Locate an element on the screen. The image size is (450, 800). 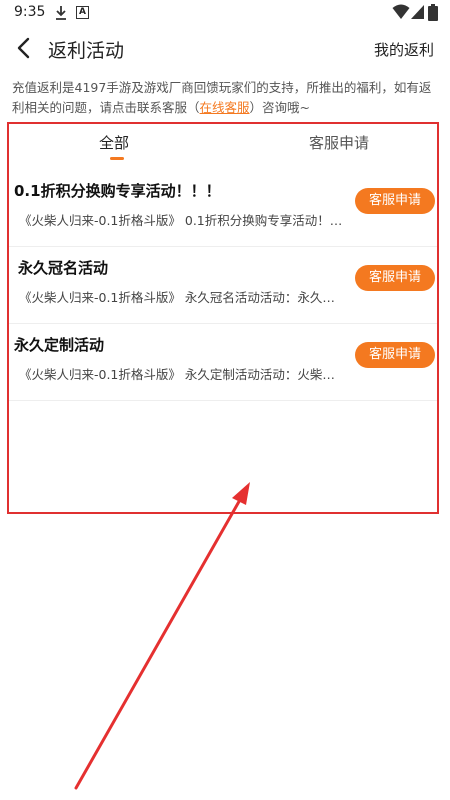
item-title: 永久定制活动 is located at coordinates (59, 345).